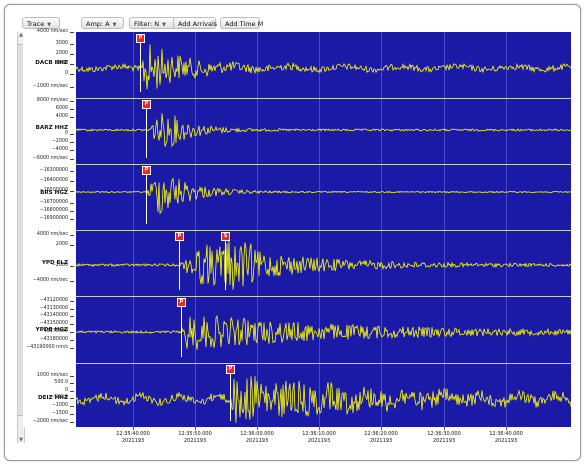 The image size is (584, 464). I want to click on amplitude-tick-label: −16900000, so click(53, 218).